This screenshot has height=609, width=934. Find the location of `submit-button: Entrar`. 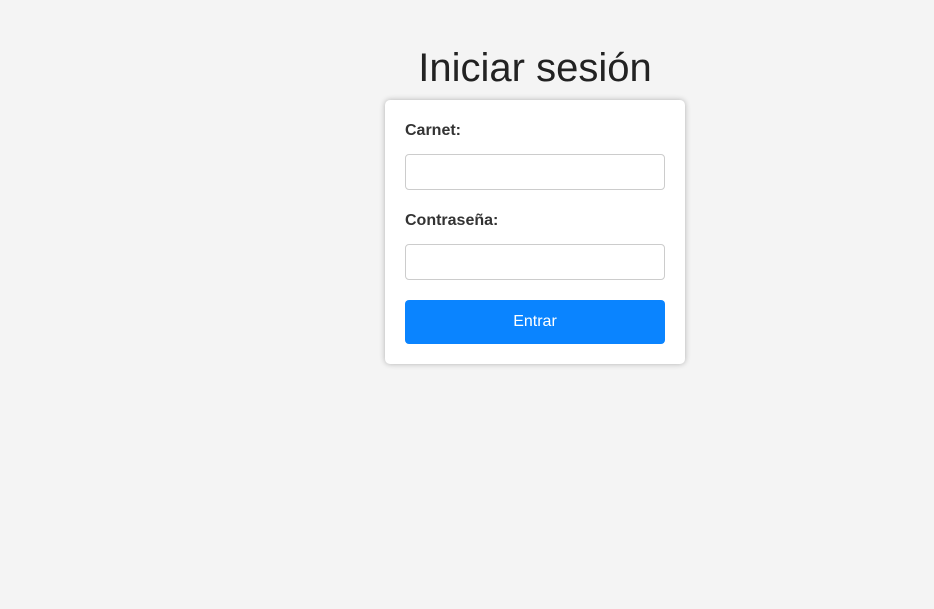

submit-button: Entrar is located at coordinates (535, 322).